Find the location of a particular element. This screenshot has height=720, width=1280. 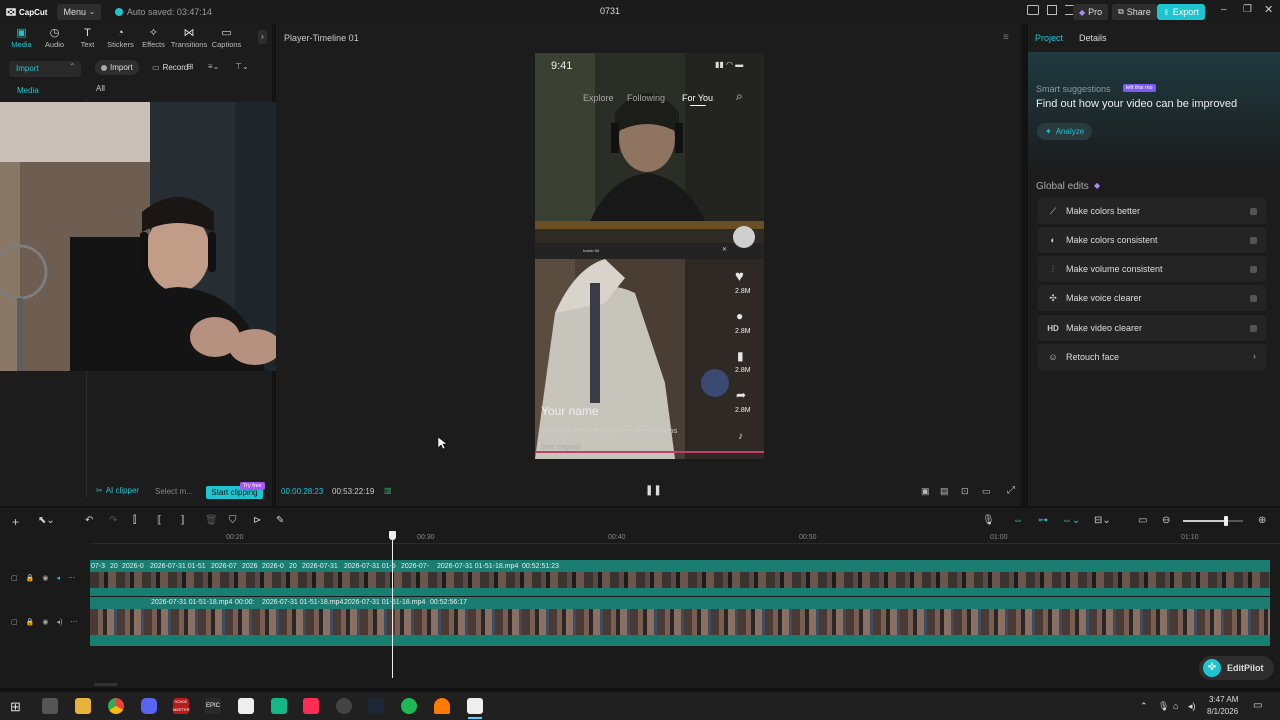

soundcloud-icon is located at coordinates (442, 706).